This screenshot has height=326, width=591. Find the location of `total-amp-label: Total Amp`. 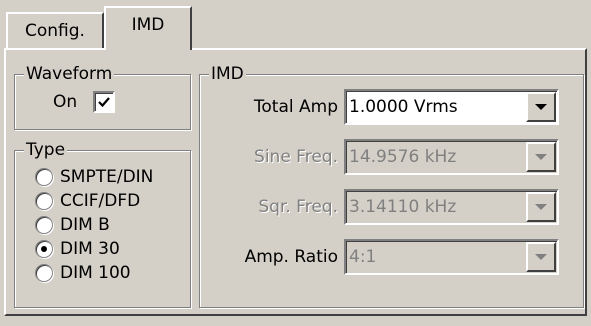

total-amp-label: Total Amp is located at coordinates (295, 107).